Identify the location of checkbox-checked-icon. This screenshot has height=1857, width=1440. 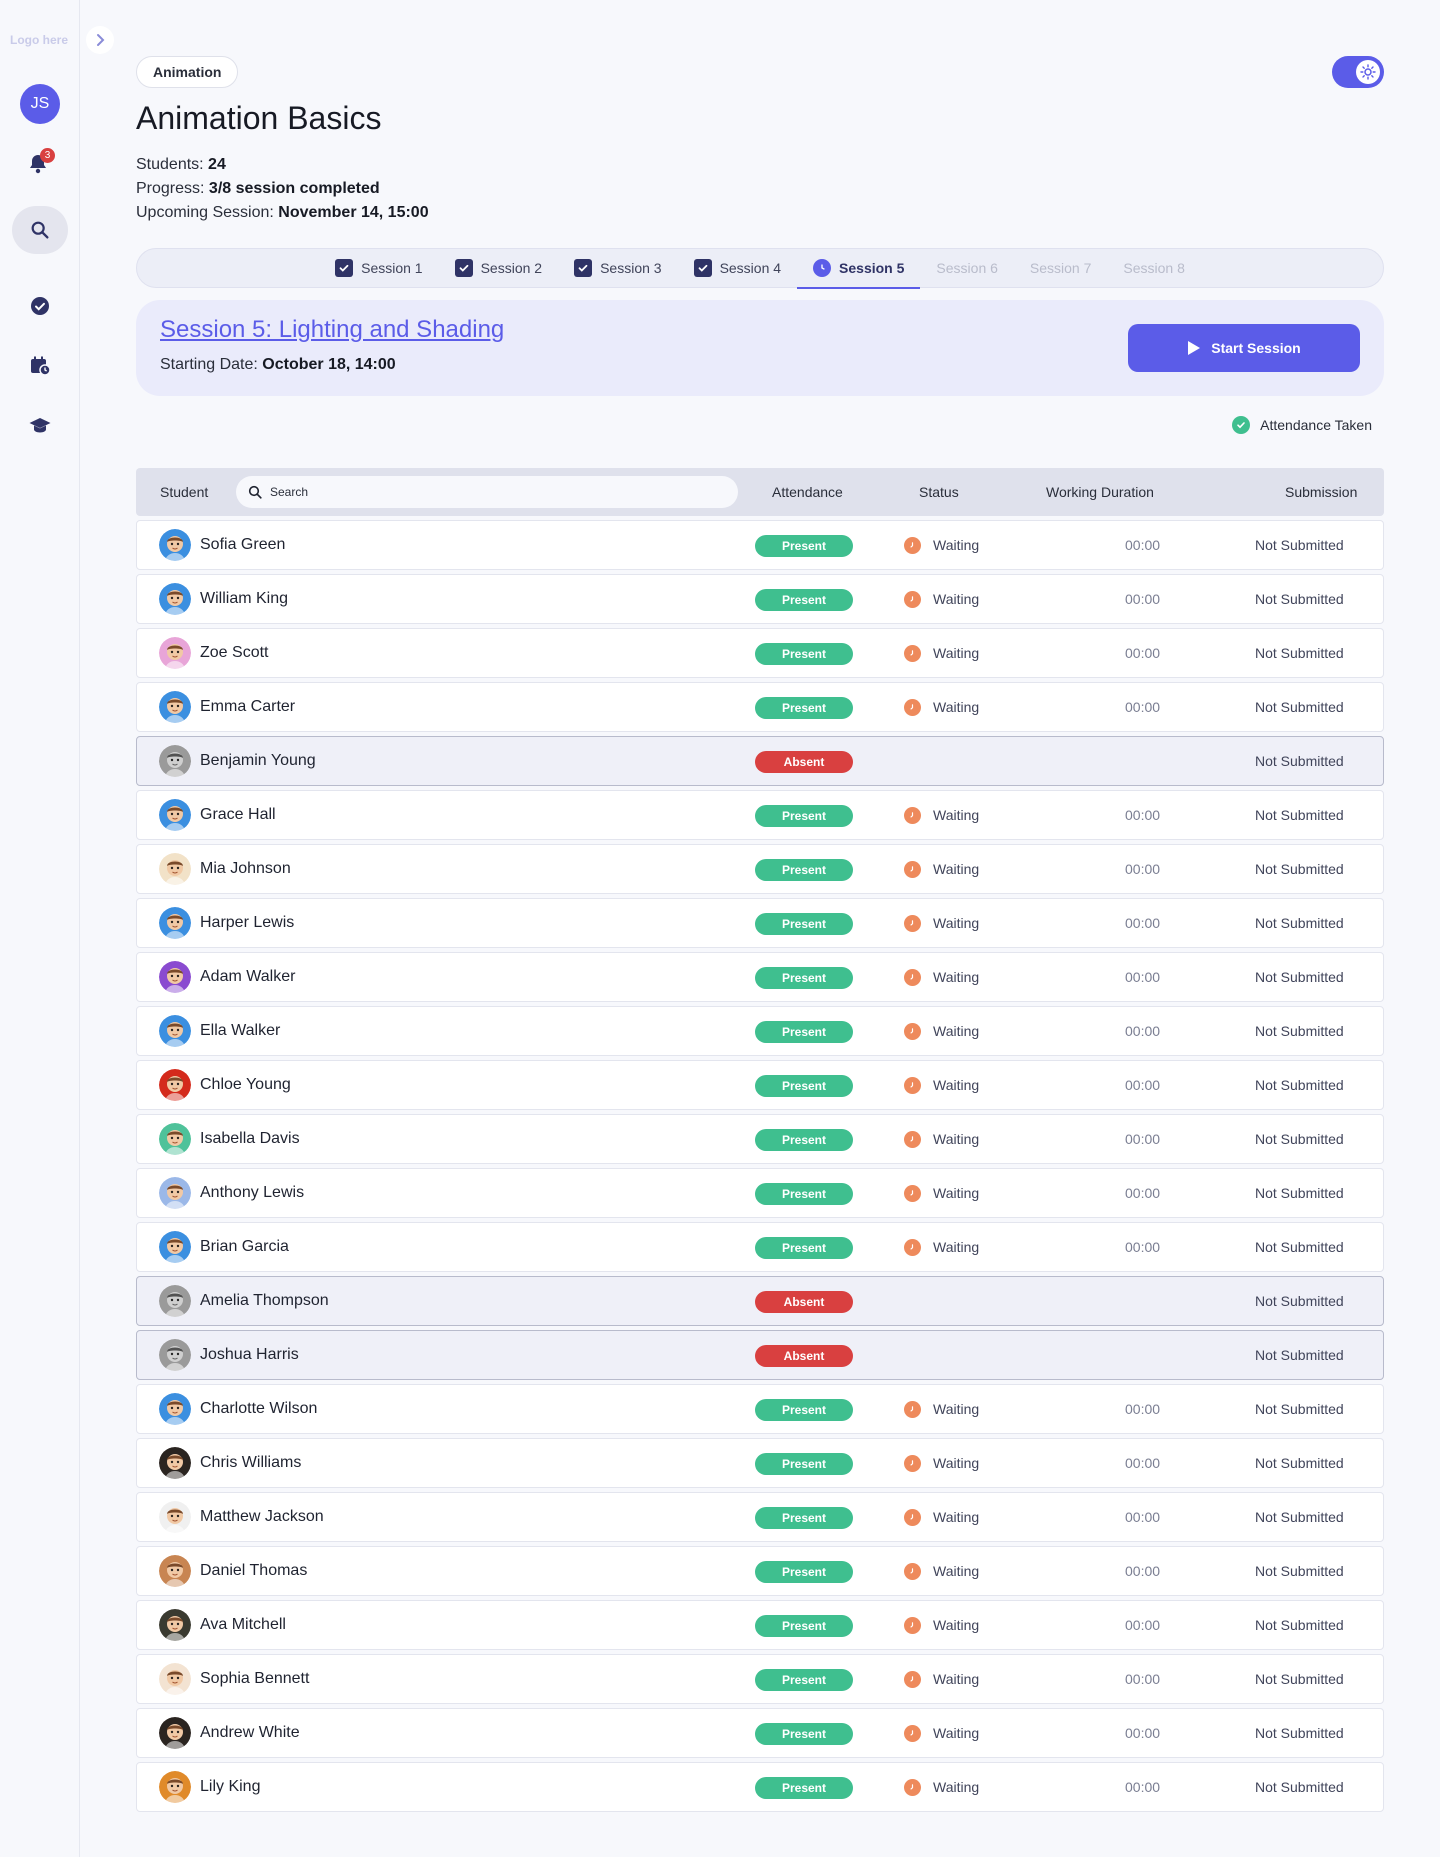
(463, 268).